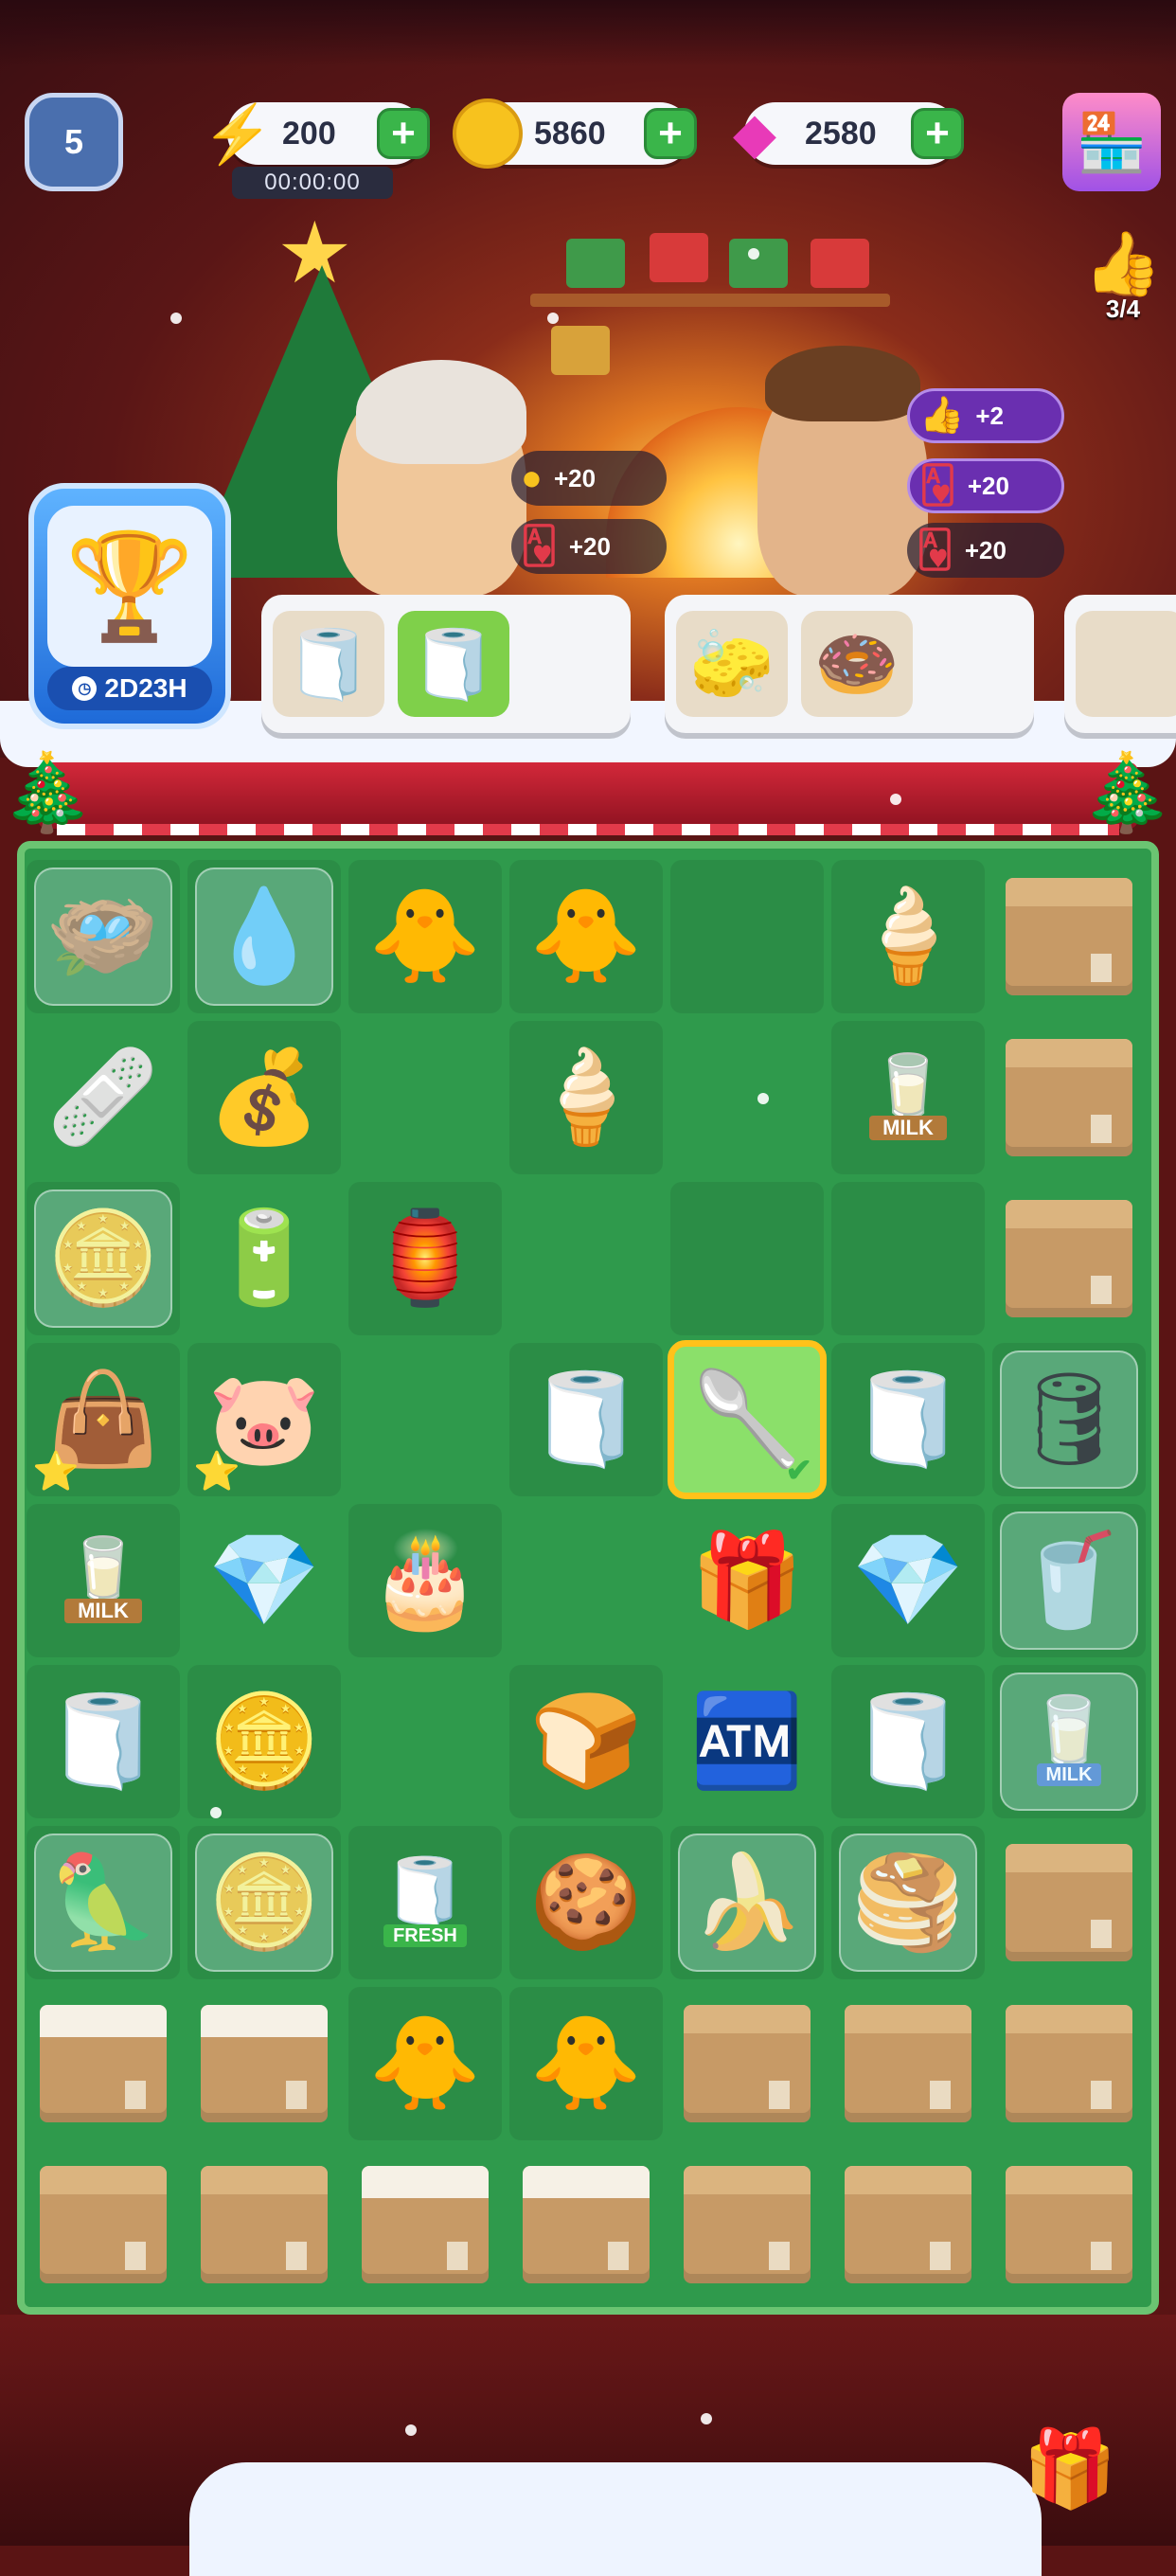 This screenshot has width=1176, height=2576. Describe the element at coordinates (453, 664) in the screenshot. I see `fresh-toilet-paper-icon: 🧻` at that location.